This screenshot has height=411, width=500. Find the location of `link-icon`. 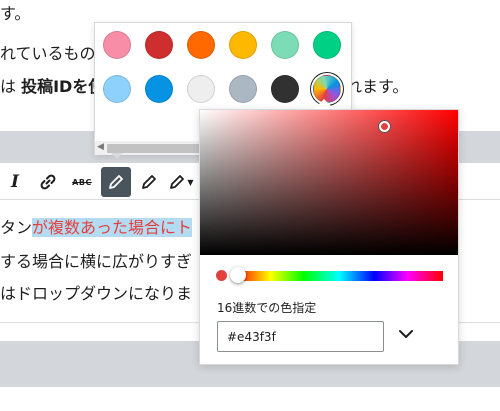

link-icon is located at coordinates (48, 182).